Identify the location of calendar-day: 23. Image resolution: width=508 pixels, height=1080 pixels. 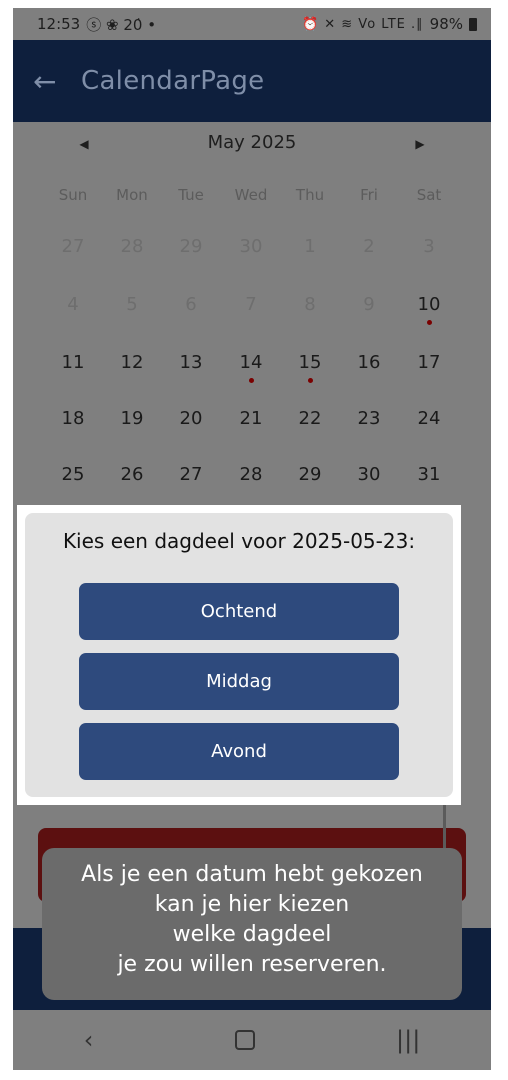
(369, 418).